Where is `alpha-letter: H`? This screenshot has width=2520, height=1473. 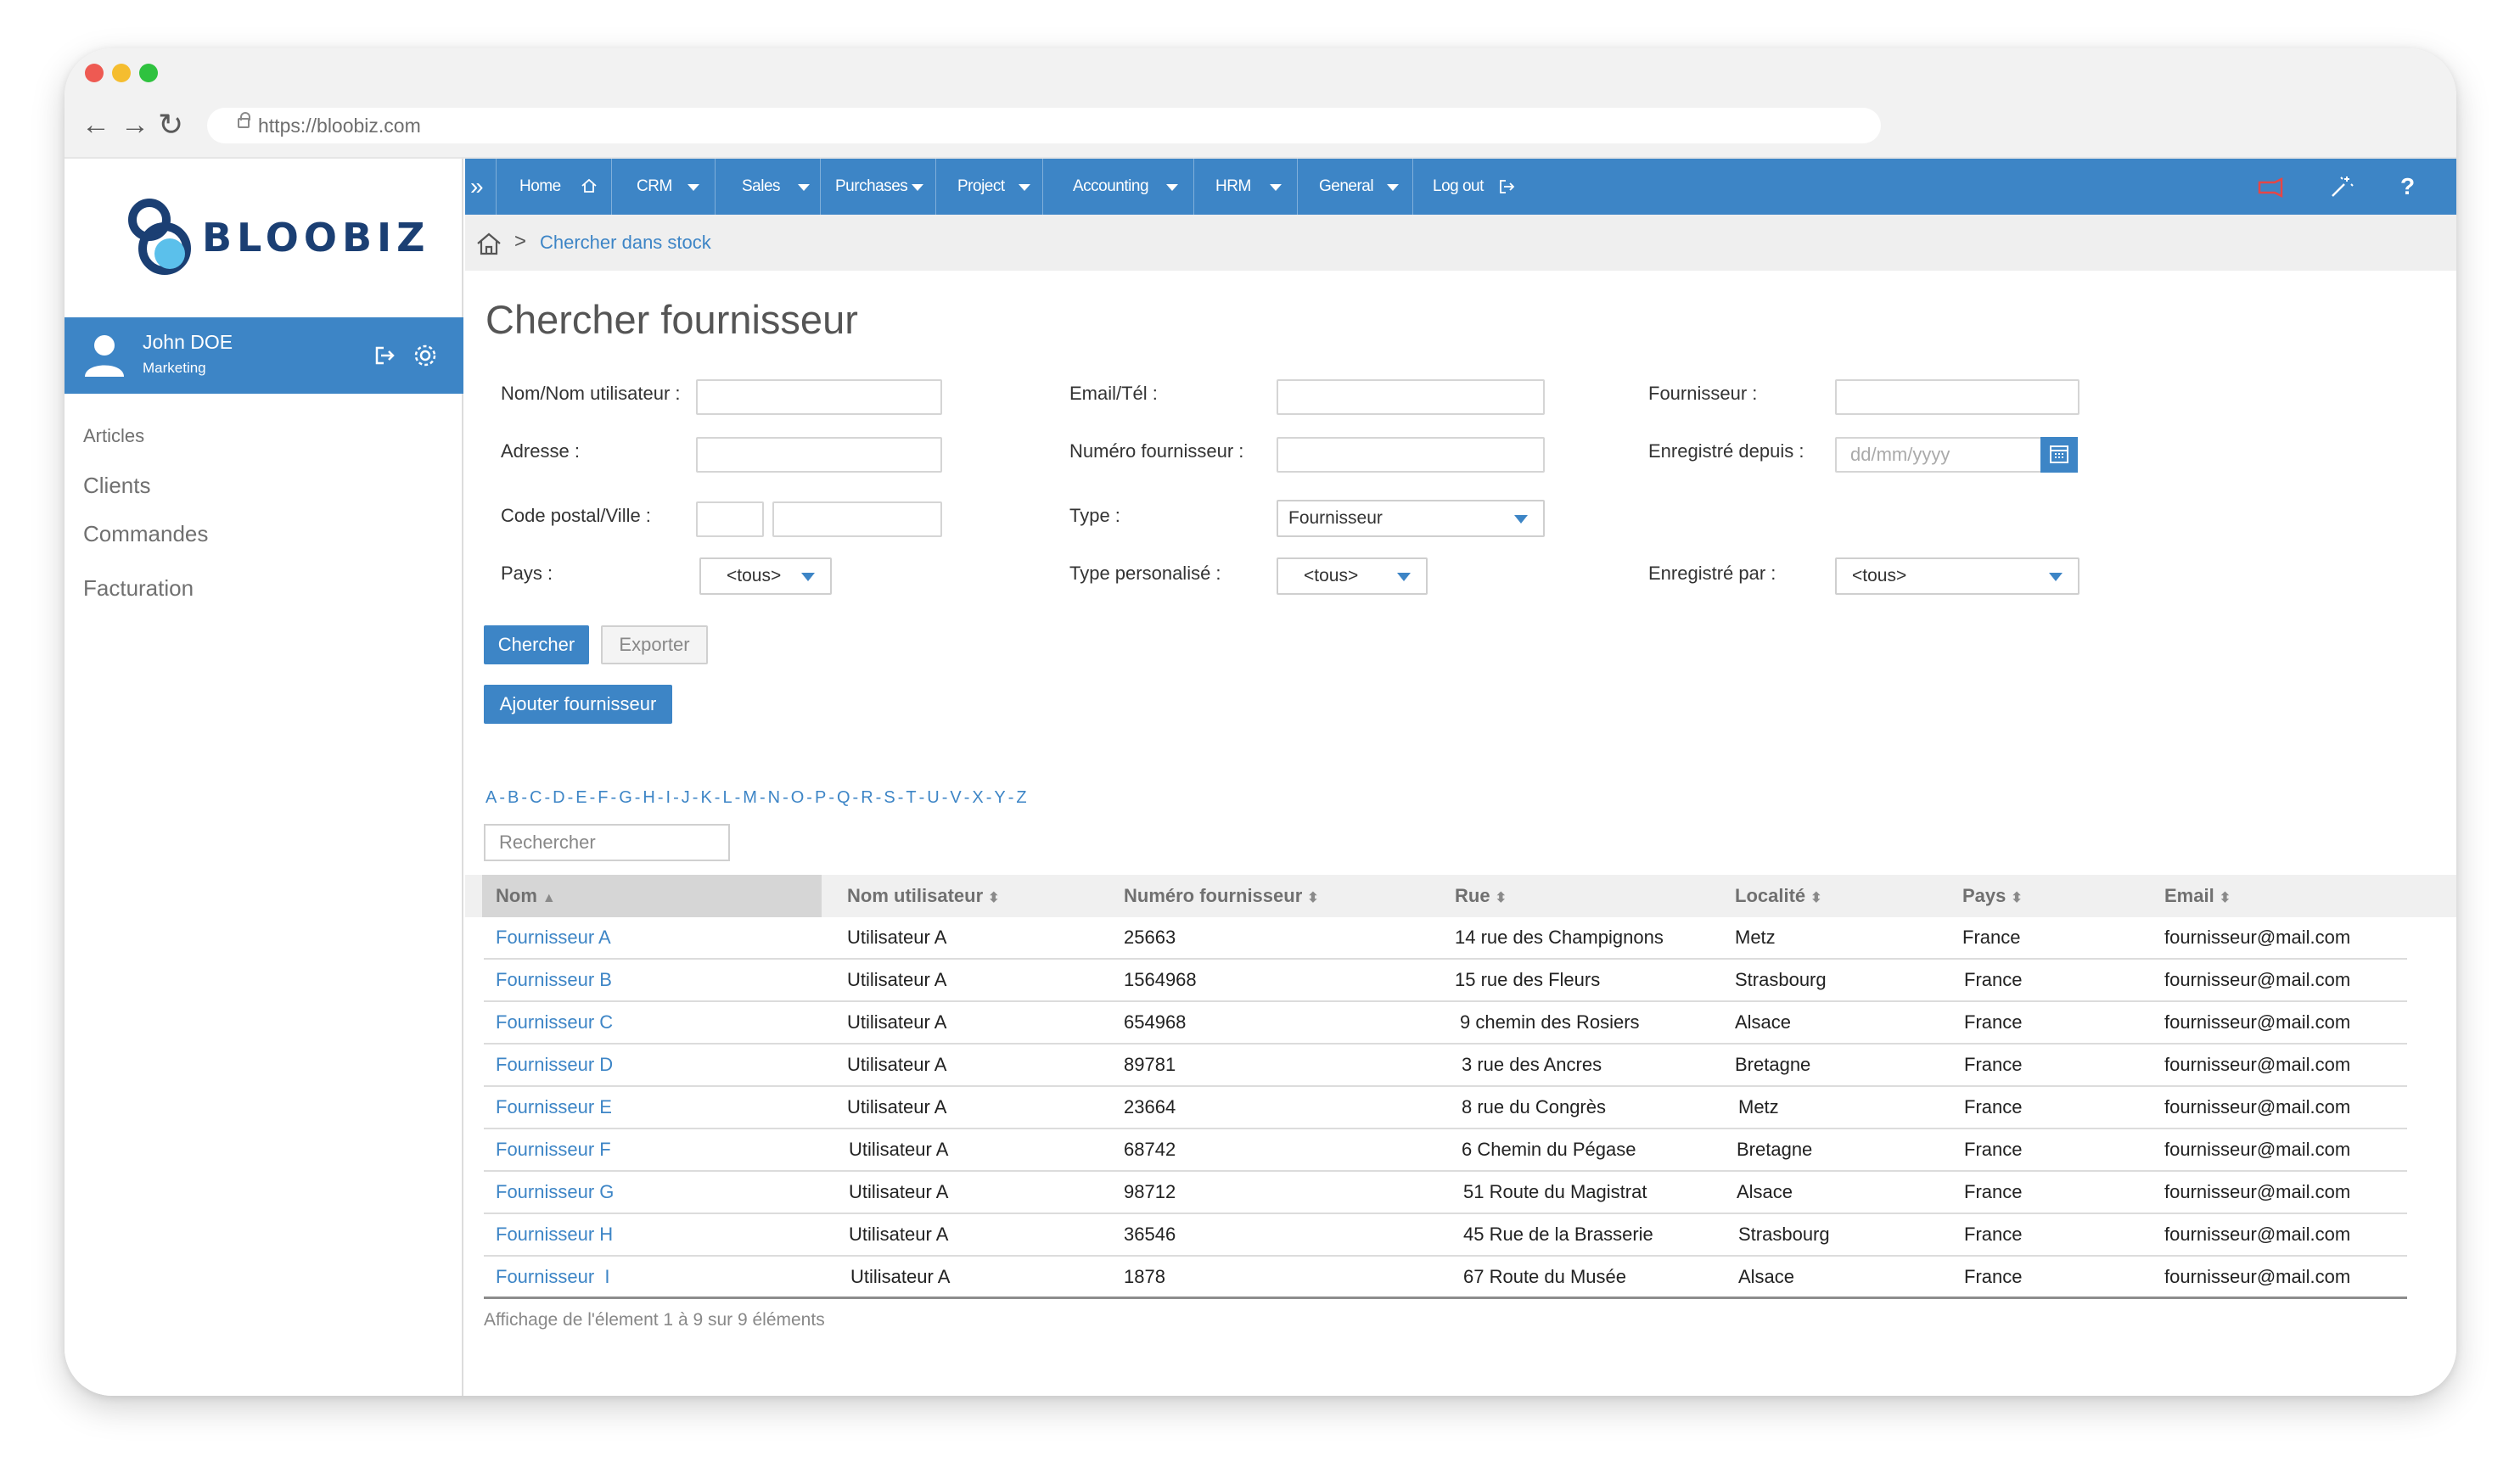 alpha-letter: H is located at coordinates (648, 797).